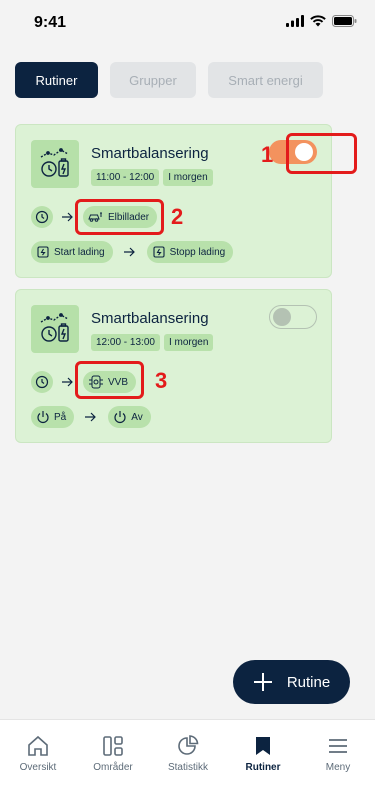 The width and height of the screenshot is (375, 812). I want to click on nav-item-omrader: Områder, so click(113, 753).